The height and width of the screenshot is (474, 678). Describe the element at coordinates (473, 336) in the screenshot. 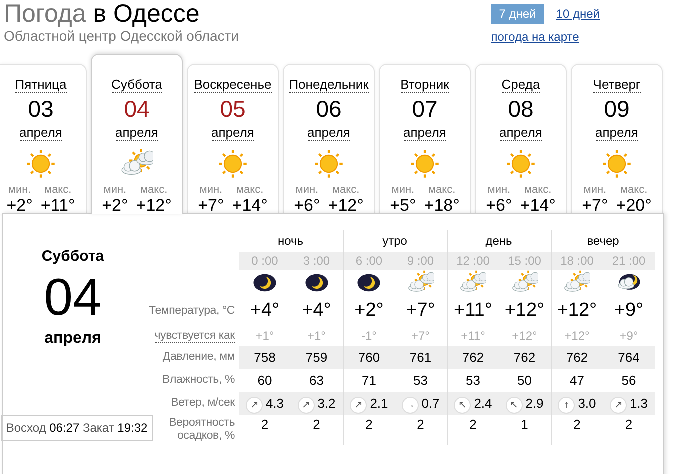

I see `feels-like: +11°` at that location.